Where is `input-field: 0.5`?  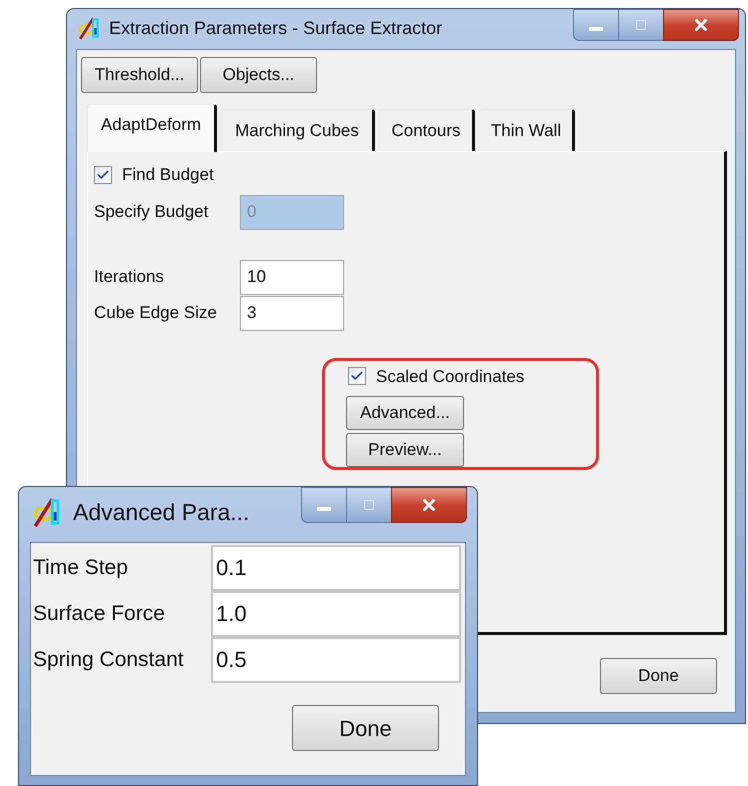 input-field: 0.5 is located at coordinates (336, 660).